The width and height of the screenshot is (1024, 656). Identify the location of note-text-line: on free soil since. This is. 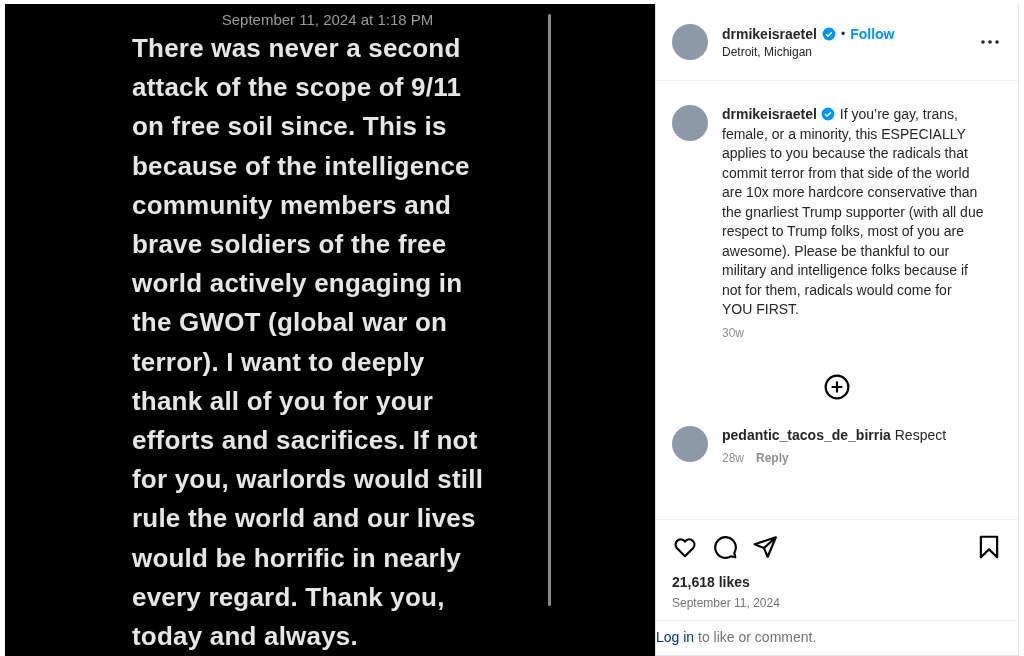
(290, 127).